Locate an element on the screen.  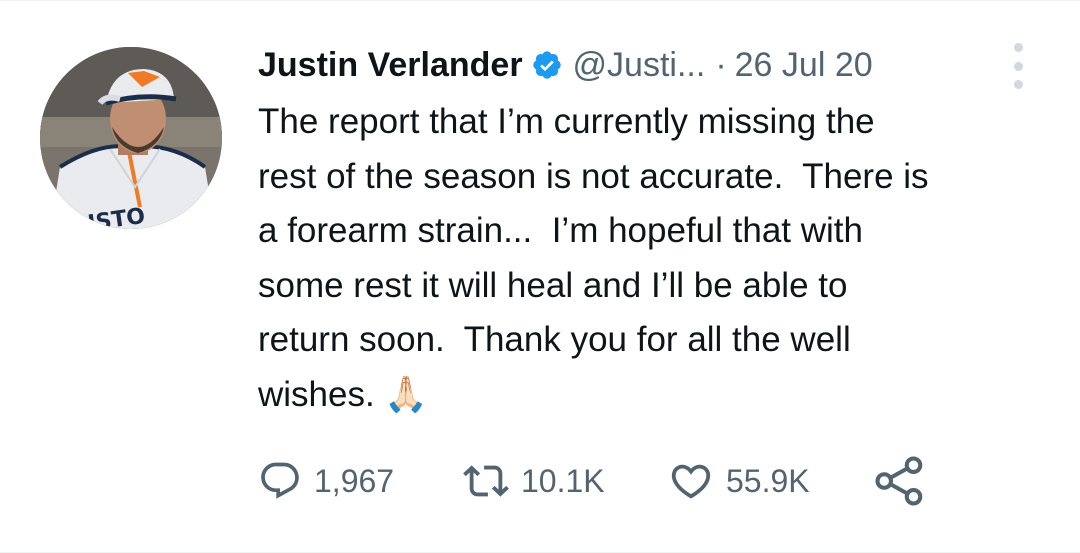
retweet-button: 10.1K is located at coordinates (565, 481).